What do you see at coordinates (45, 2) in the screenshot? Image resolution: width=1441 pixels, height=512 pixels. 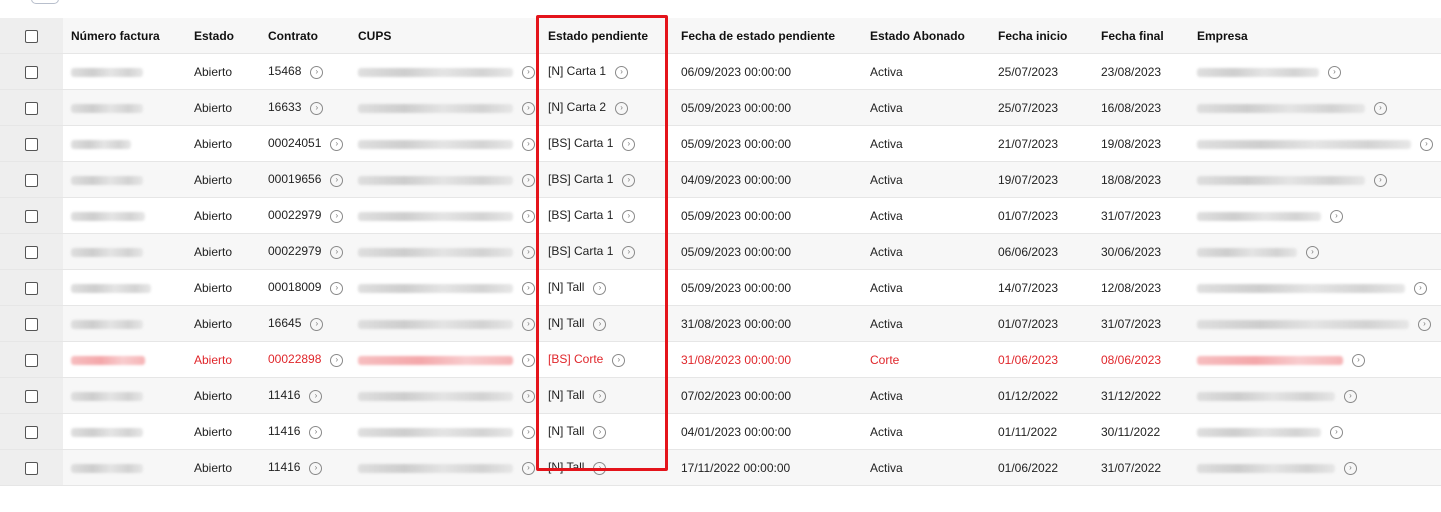 I see `top-toolbar-button` at bounding box center [45, 2].